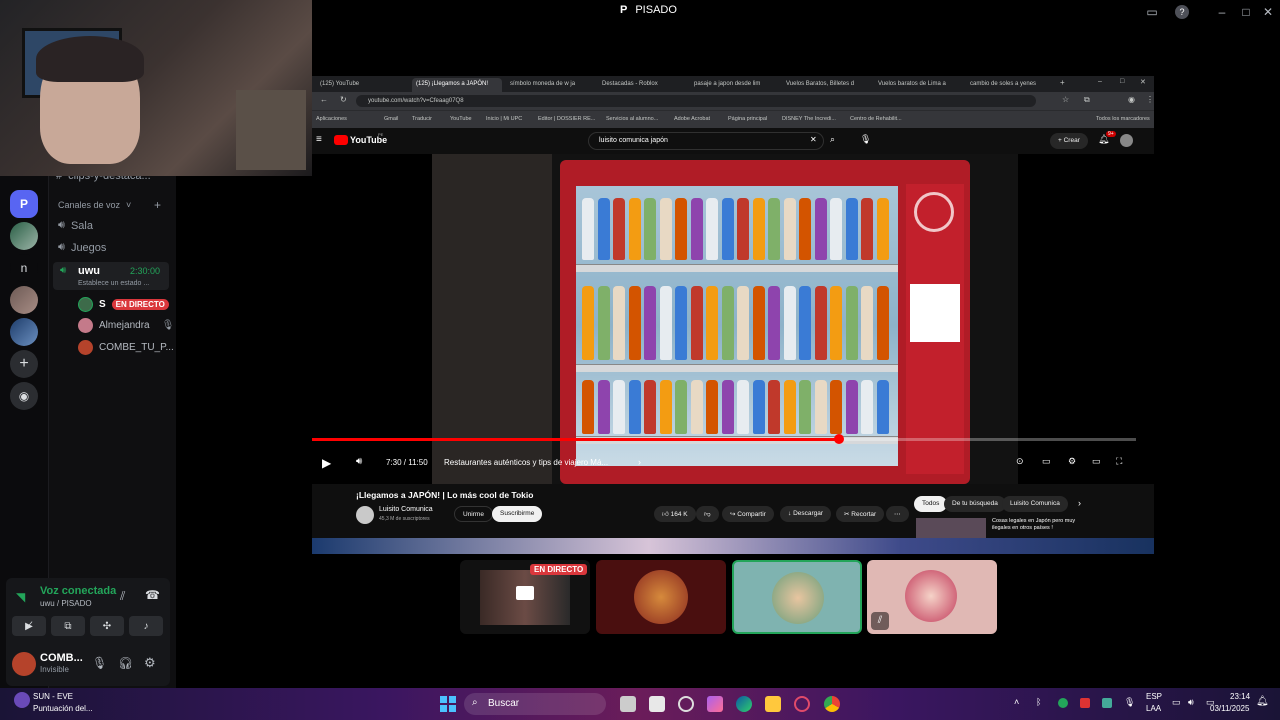  What do you see at coordinates (29, 626) in the screenshot?
I see `camera-button: ▶̸` at bounding box center [29, 626].